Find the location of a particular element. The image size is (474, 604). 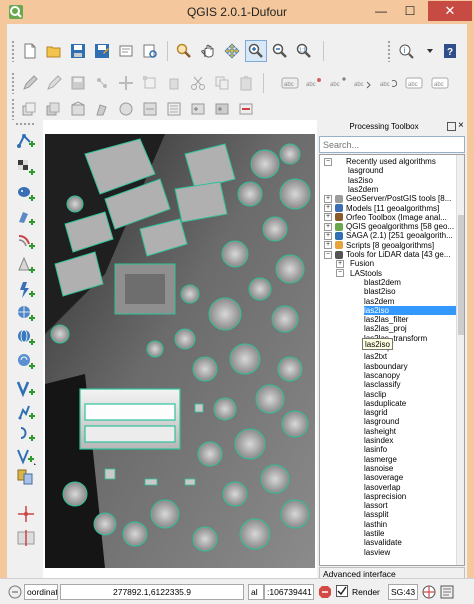

tree-item: + Scripts [8 geoalgorithms] is located at coordinates (387, 245).